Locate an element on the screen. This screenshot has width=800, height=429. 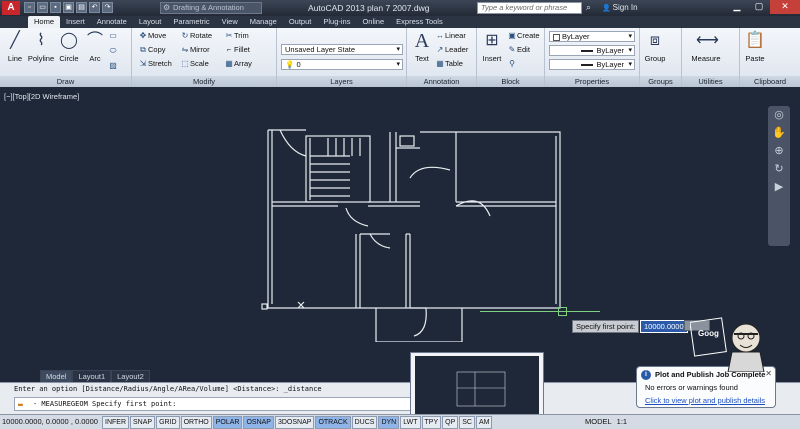
hatch-button: ▨ is located at coordinates (113, 66).